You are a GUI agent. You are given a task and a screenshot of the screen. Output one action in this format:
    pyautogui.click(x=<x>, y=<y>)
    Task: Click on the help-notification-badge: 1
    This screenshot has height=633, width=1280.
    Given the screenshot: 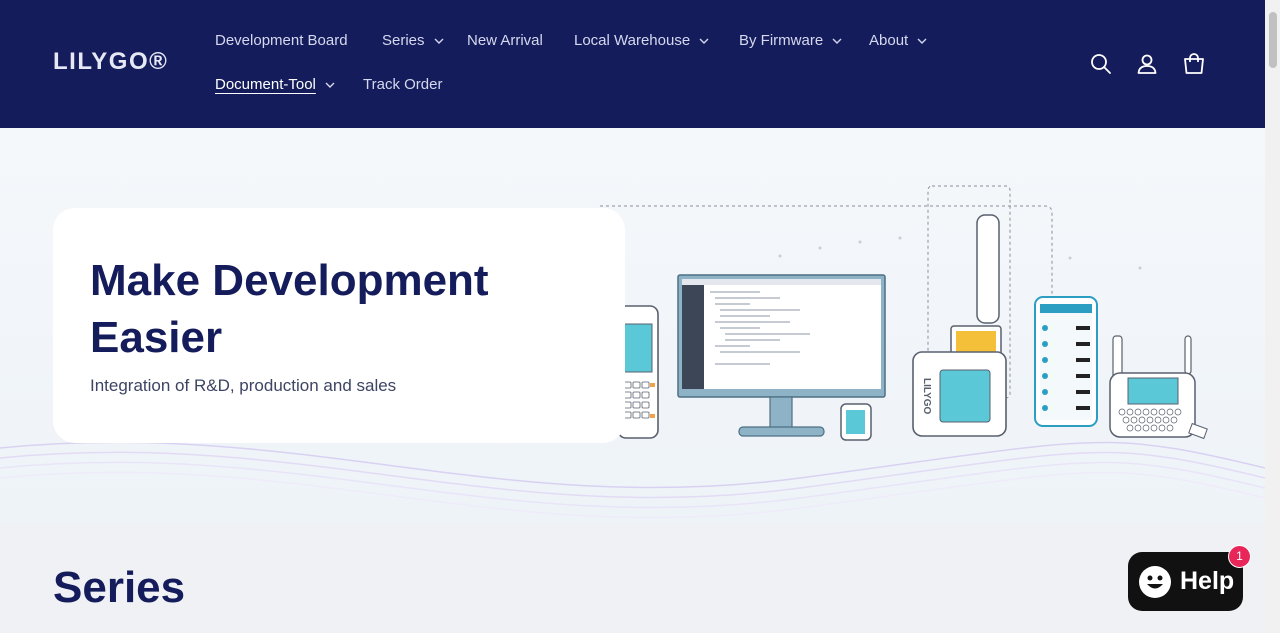 What is the action you would take?
    pyautogui.click(x=1239, y=556)
    